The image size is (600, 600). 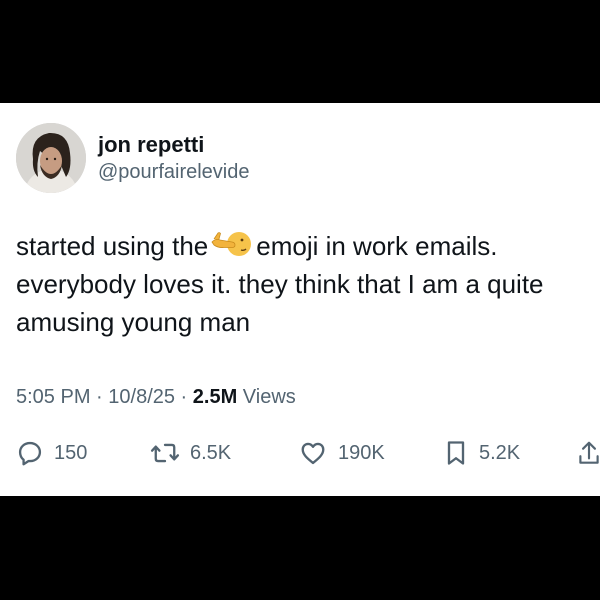 I want to click on author-handle: @pourfairelevide, so click(x=174, y=172).